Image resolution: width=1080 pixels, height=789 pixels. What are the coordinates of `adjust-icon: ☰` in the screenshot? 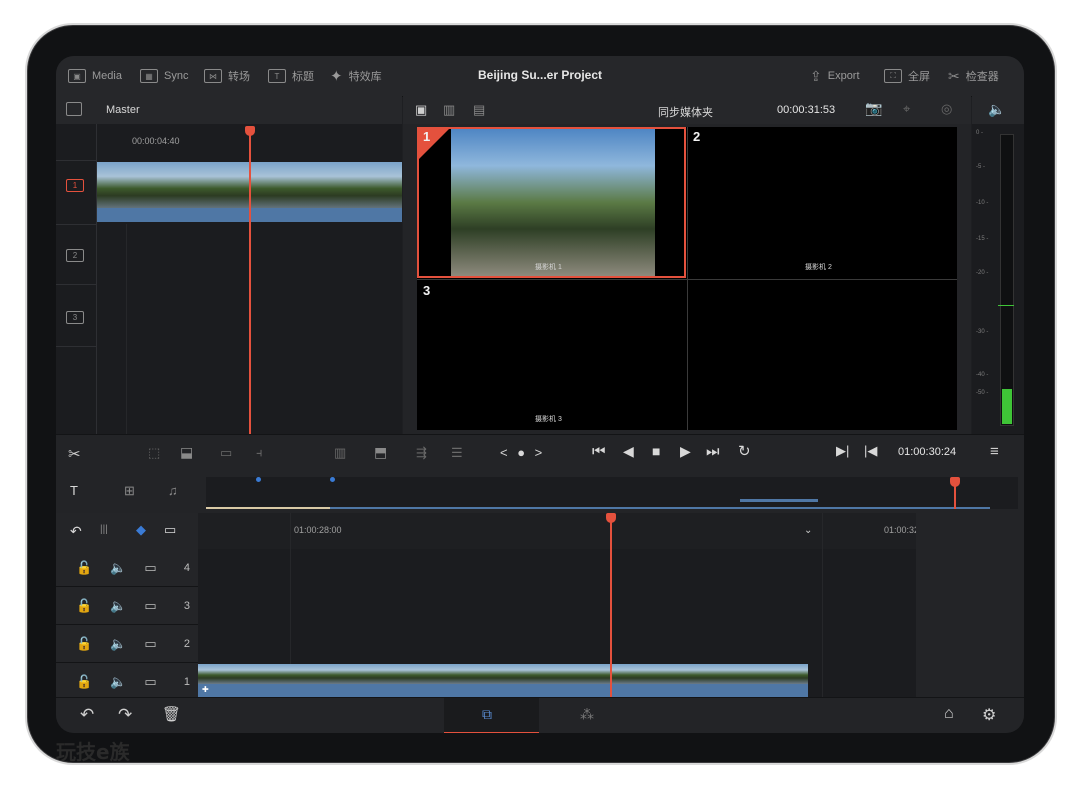 It's located at (457, 453).